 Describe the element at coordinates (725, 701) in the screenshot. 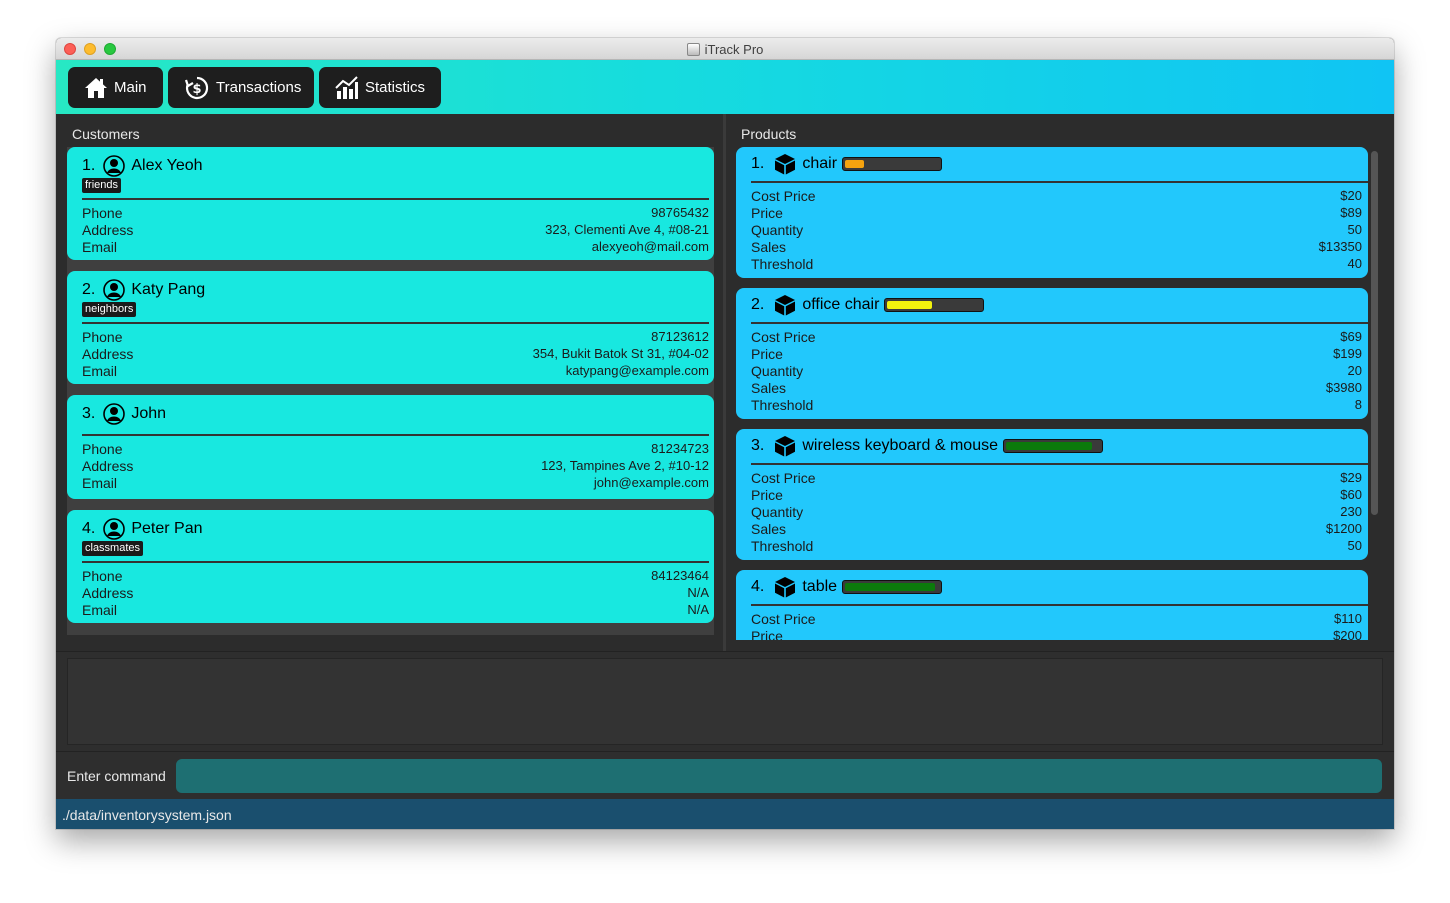

I see `result-display` at that location.